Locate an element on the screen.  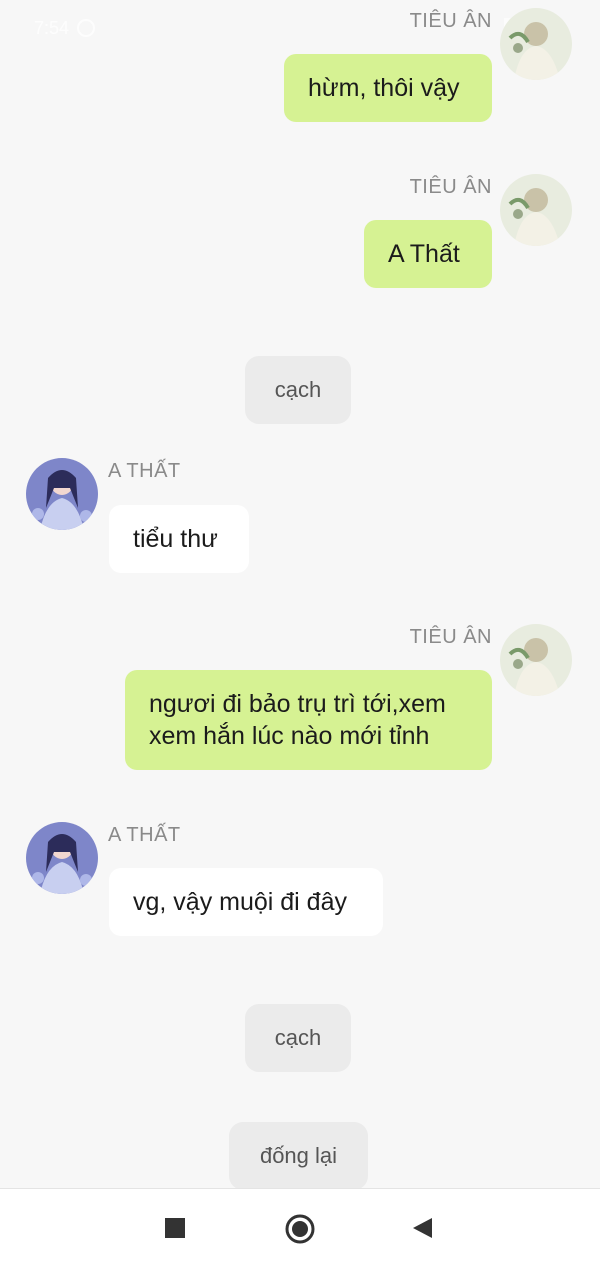
navigation-bar is located at coordinates (300, 1228).